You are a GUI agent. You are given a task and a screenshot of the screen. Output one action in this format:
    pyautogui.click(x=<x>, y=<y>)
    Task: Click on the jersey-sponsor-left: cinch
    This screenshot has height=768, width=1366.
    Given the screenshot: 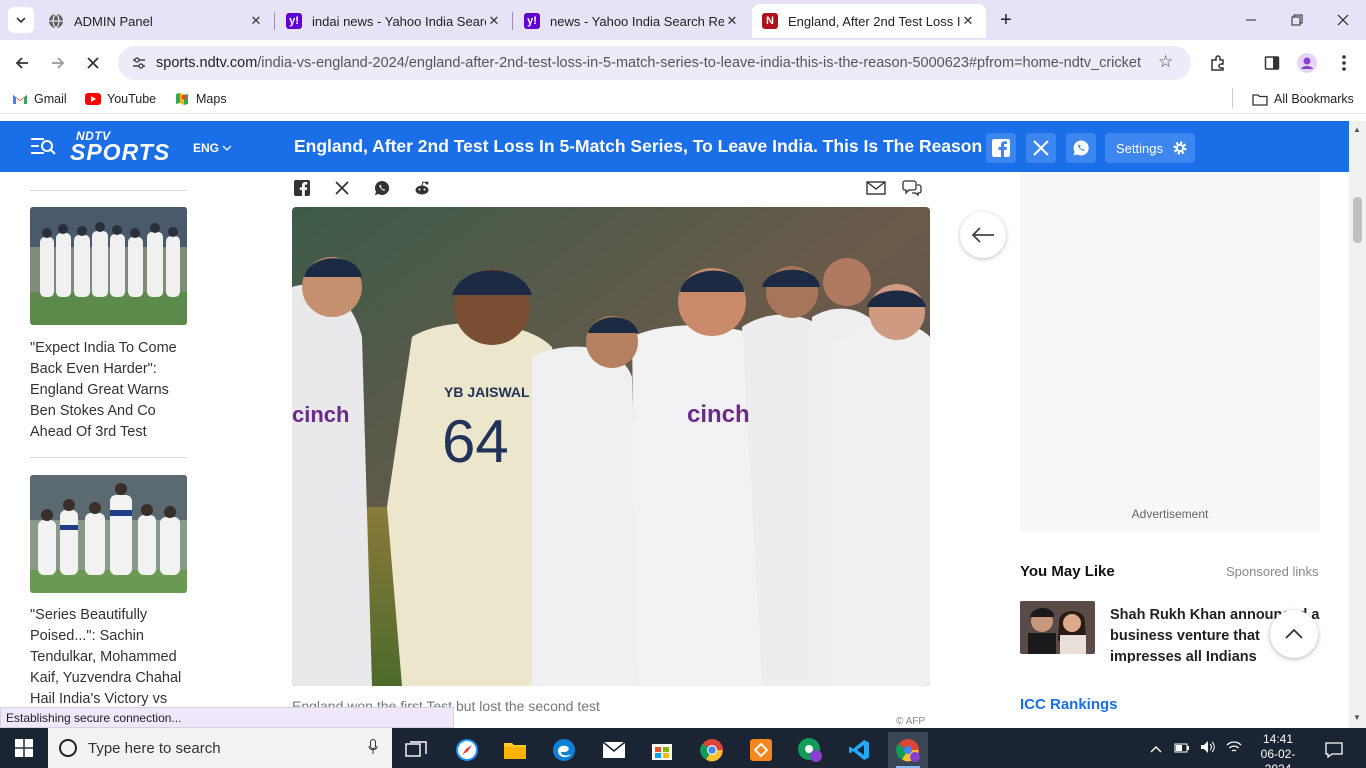 What is the action you would take?
    pyautogui.click(x=320, y=414)
    